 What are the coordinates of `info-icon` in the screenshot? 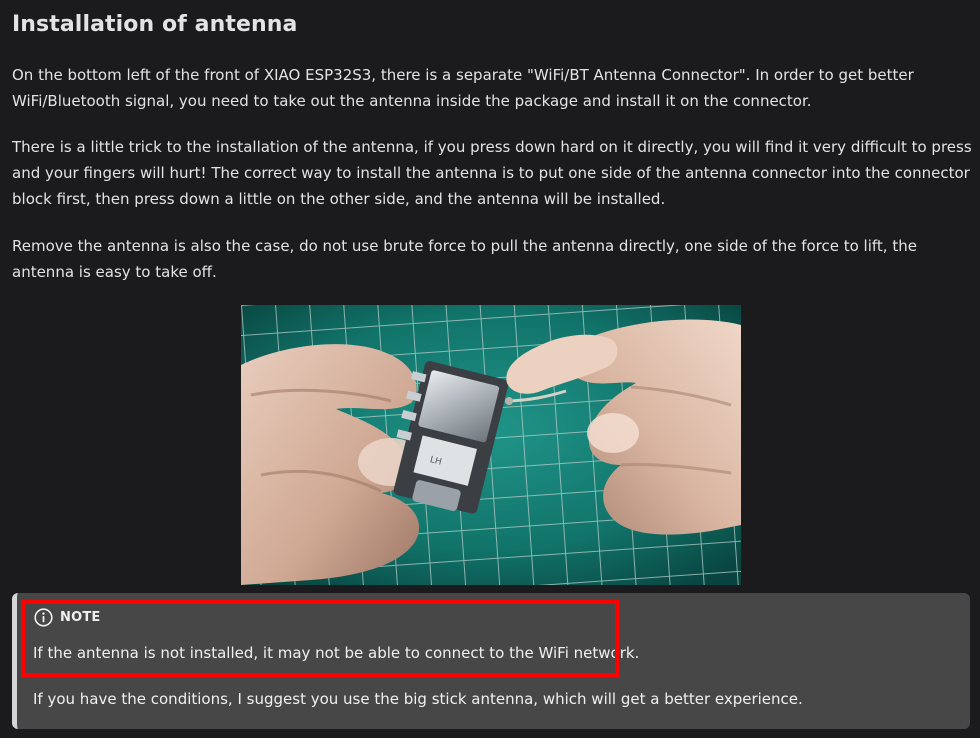 It's located at (43, 617).